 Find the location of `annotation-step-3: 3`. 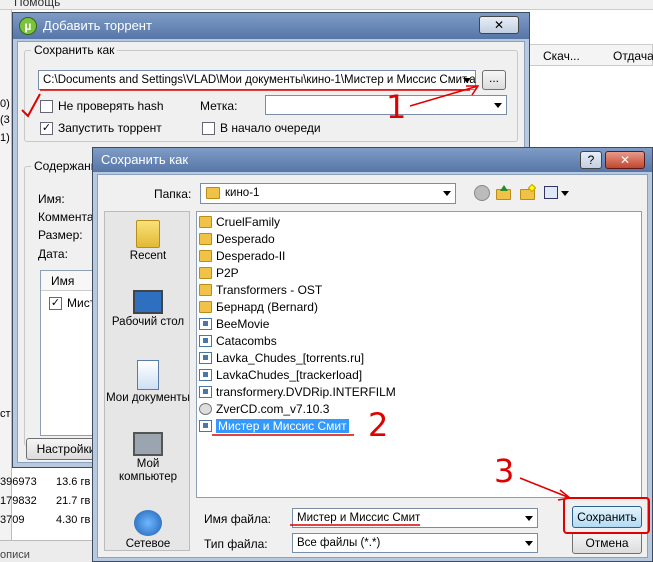

annotation-step-3: 3 is located at coordinates (504, 471).